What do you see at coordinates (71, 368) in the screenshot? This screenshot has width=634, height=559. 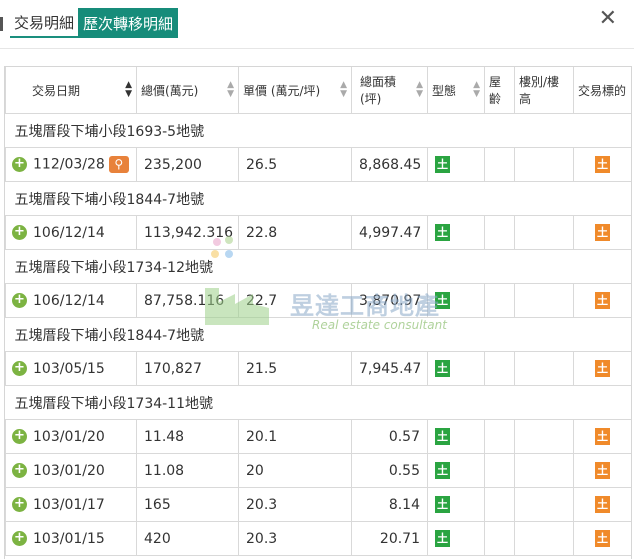 I see `date-cell: +103/05/15` at bounding box center [71, 368].